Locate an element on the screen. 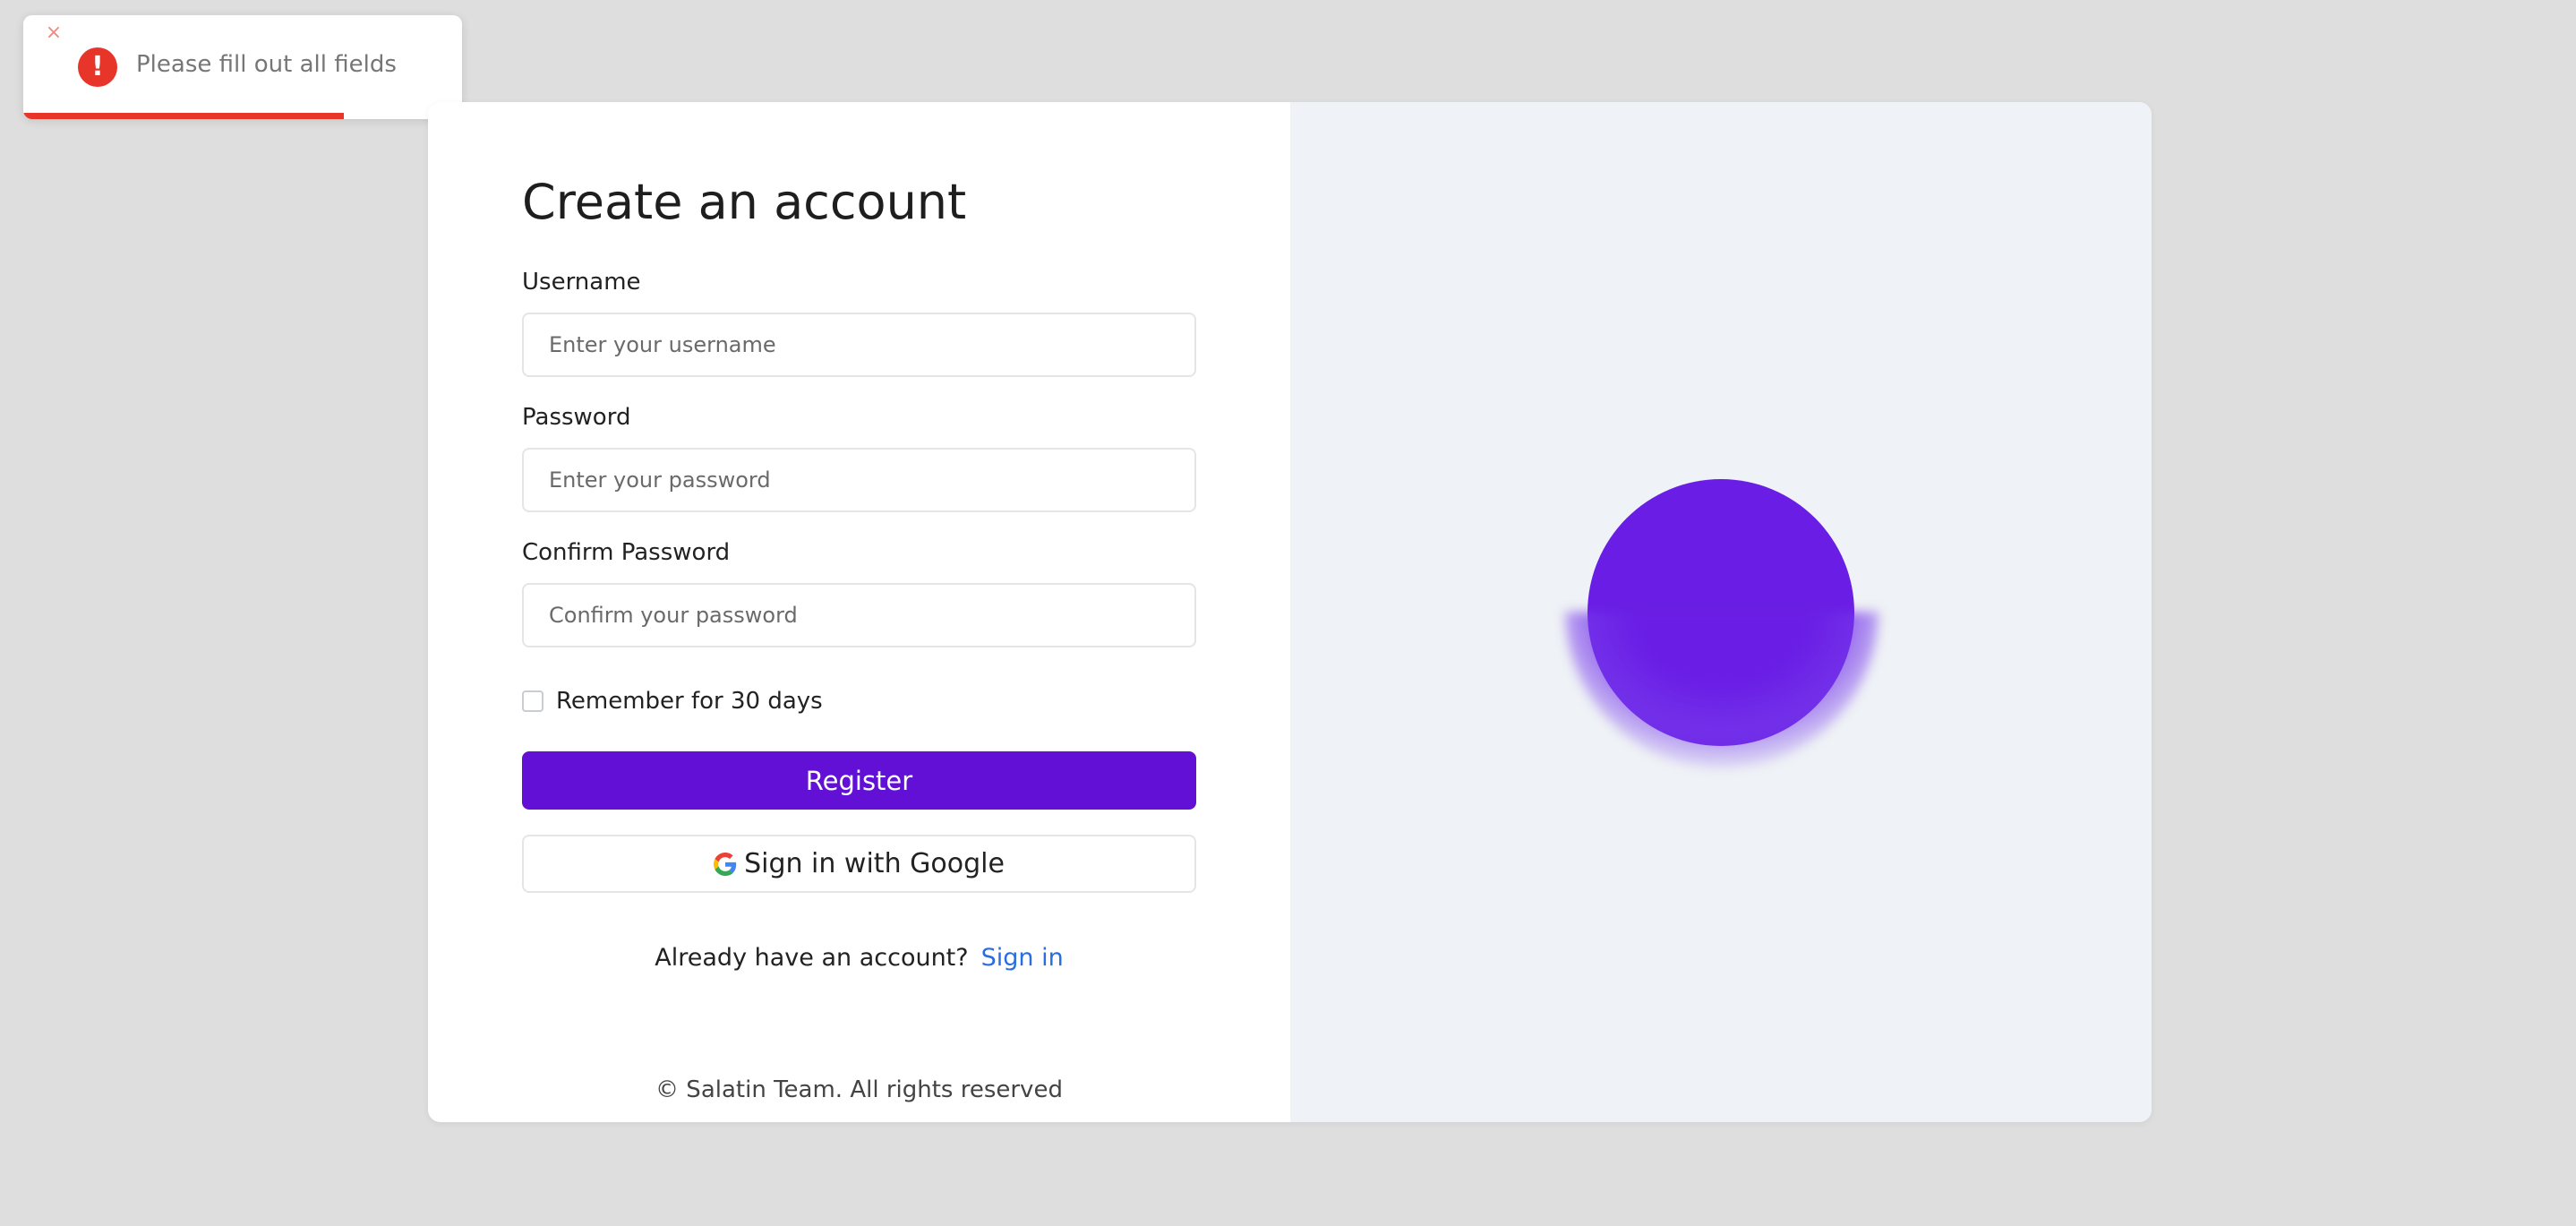  confirm-password-label: Confirm Password is located at coordinates (626, 552).